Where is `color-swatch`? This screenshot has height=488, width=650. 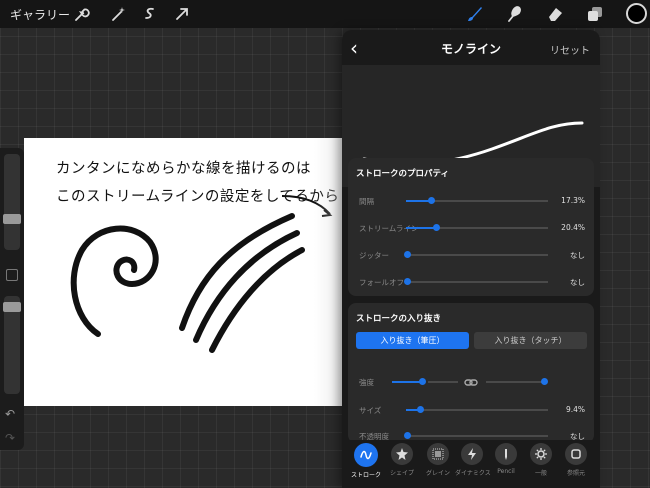 color-swatch is located at coordinates (636, 13).